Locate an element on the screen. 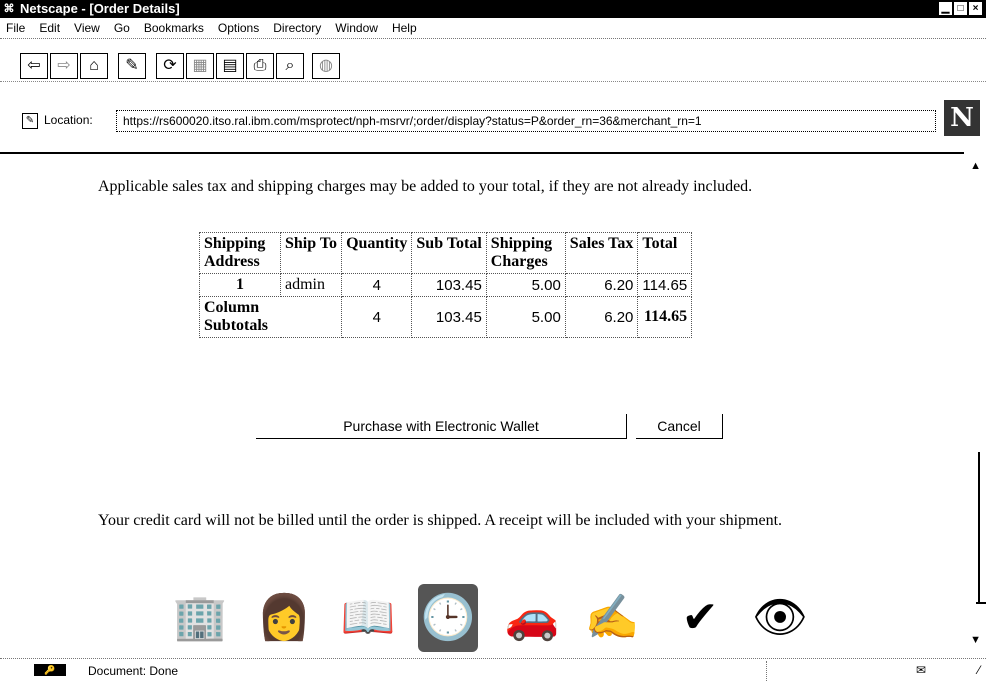  header-sub-total: Sub Total is located at coordinates (449, 253).